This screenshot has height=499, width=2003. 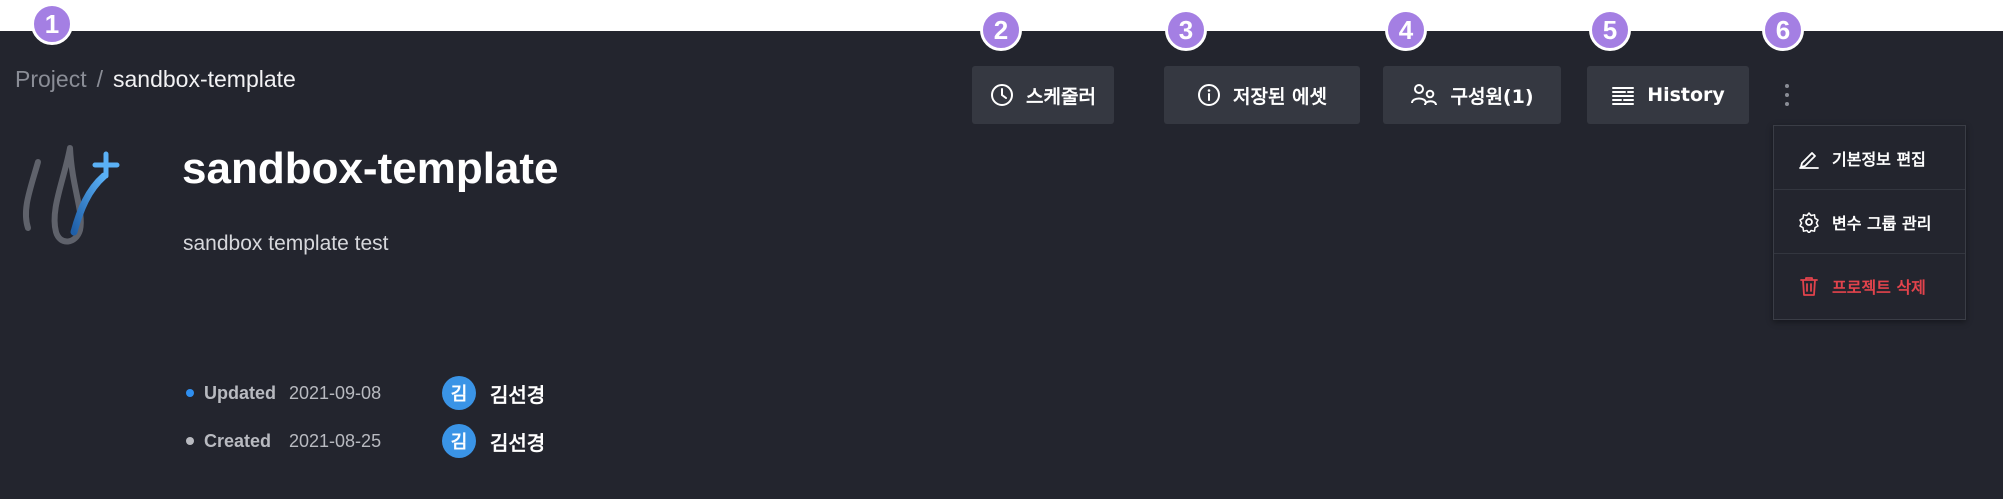 I want to click on created-row: Created 2021-08-25 김 김선경, so click(x=365, y=441).